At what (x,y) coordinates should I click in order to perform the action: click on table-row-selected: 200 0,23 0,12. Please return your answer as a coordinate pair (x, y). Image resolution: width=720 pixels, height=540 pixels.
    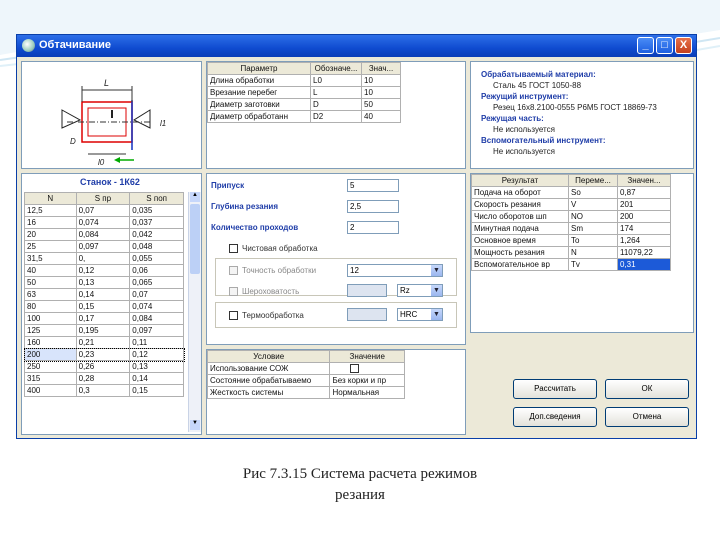
    Looking at the image, I should click on (104, 354).